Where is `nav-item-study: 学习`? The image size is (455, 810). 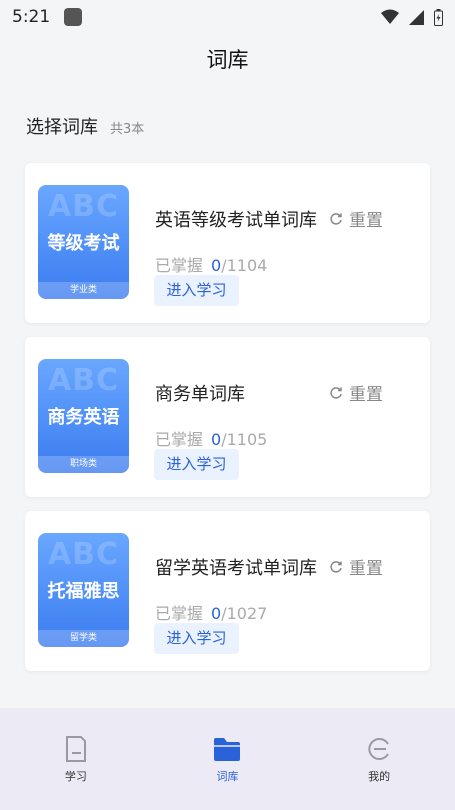 nav-item-study: 学习 is located at coordinates (76, 759).